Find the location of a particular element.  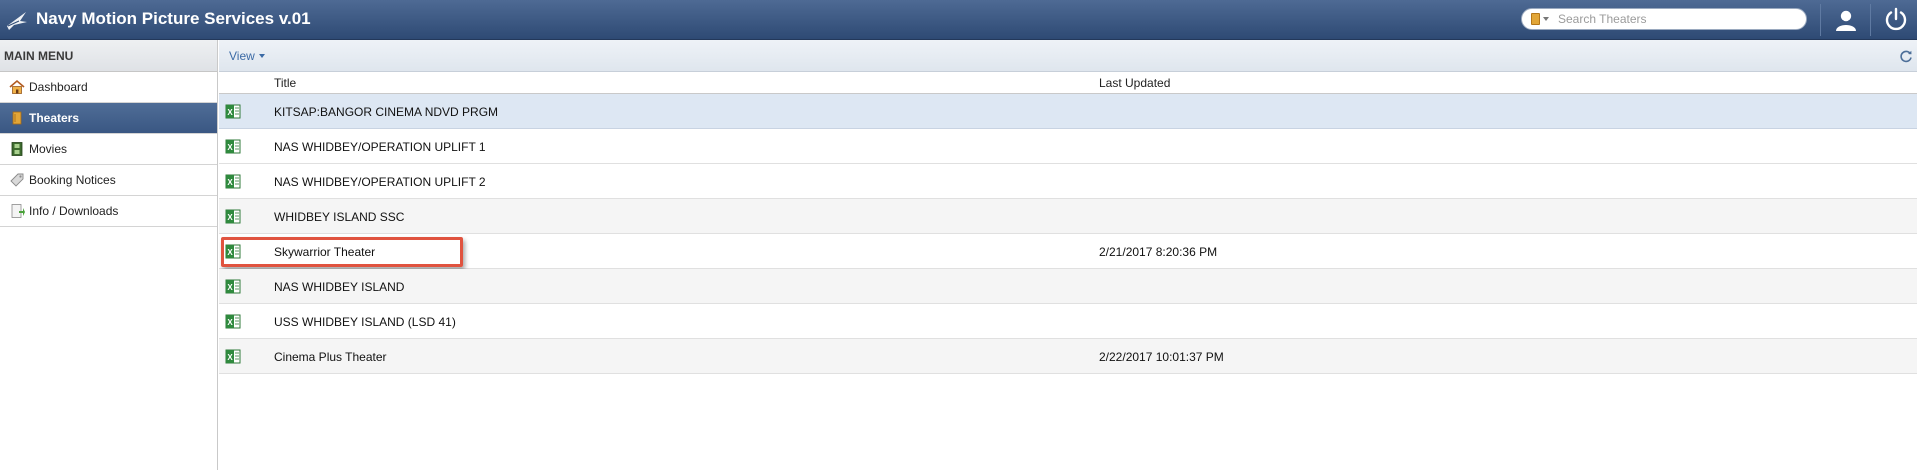

jet-logo-icon is located at coordinates (17, 21).